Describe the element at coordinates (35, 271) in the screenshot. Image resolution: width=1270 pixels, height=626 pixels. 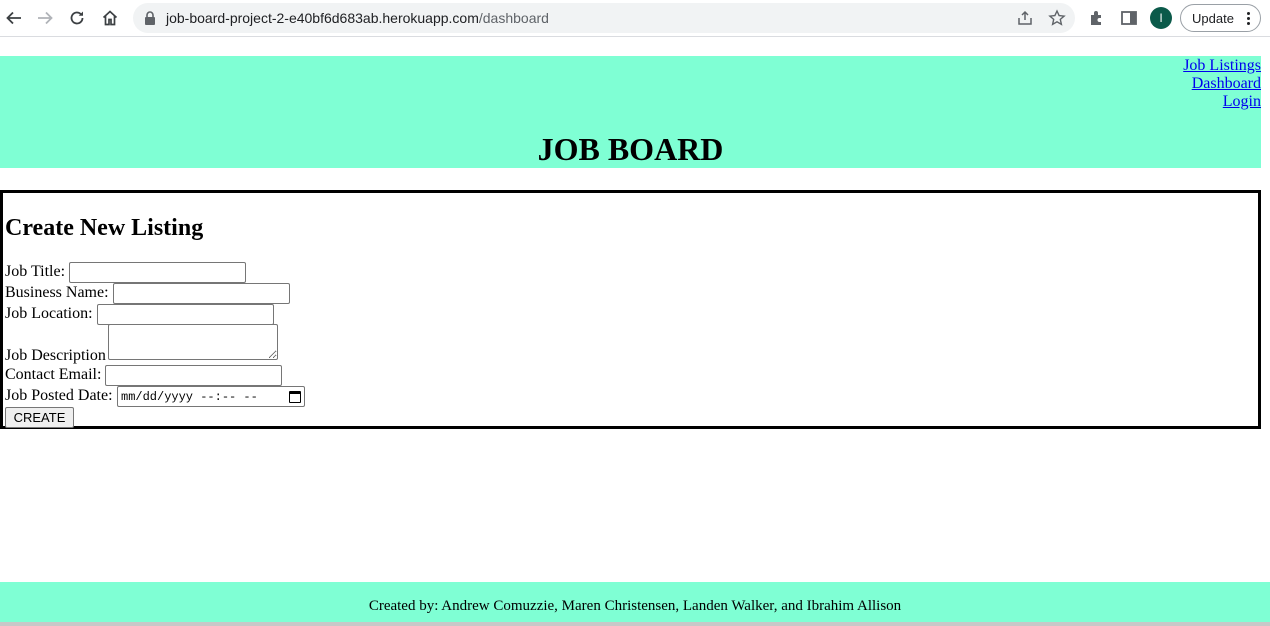
I see `job-title-label: Job Title:` at that location.